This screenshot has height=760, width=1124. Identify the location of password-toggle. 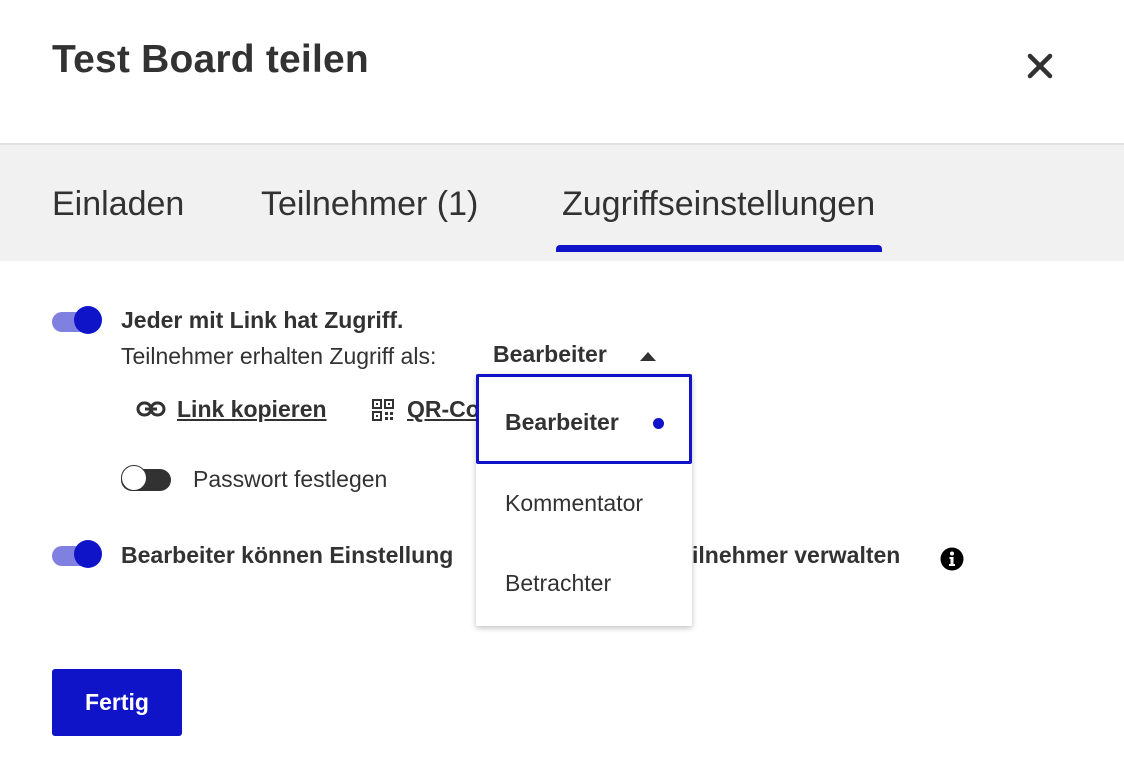
(147, 477).